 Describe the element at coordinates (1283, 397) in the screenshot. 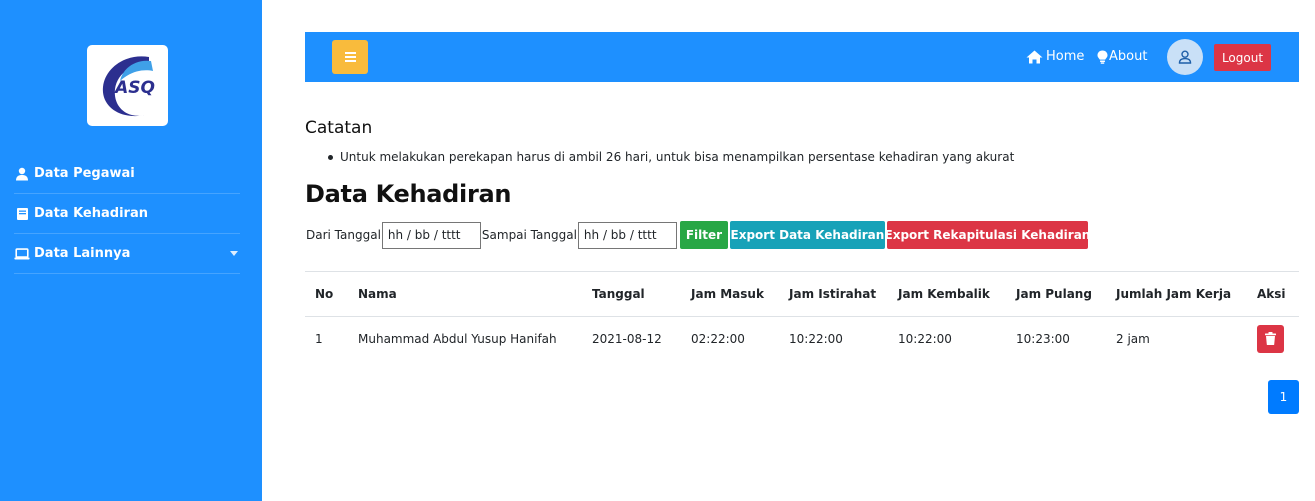

I see `pagination-page-button: 1` at that location.